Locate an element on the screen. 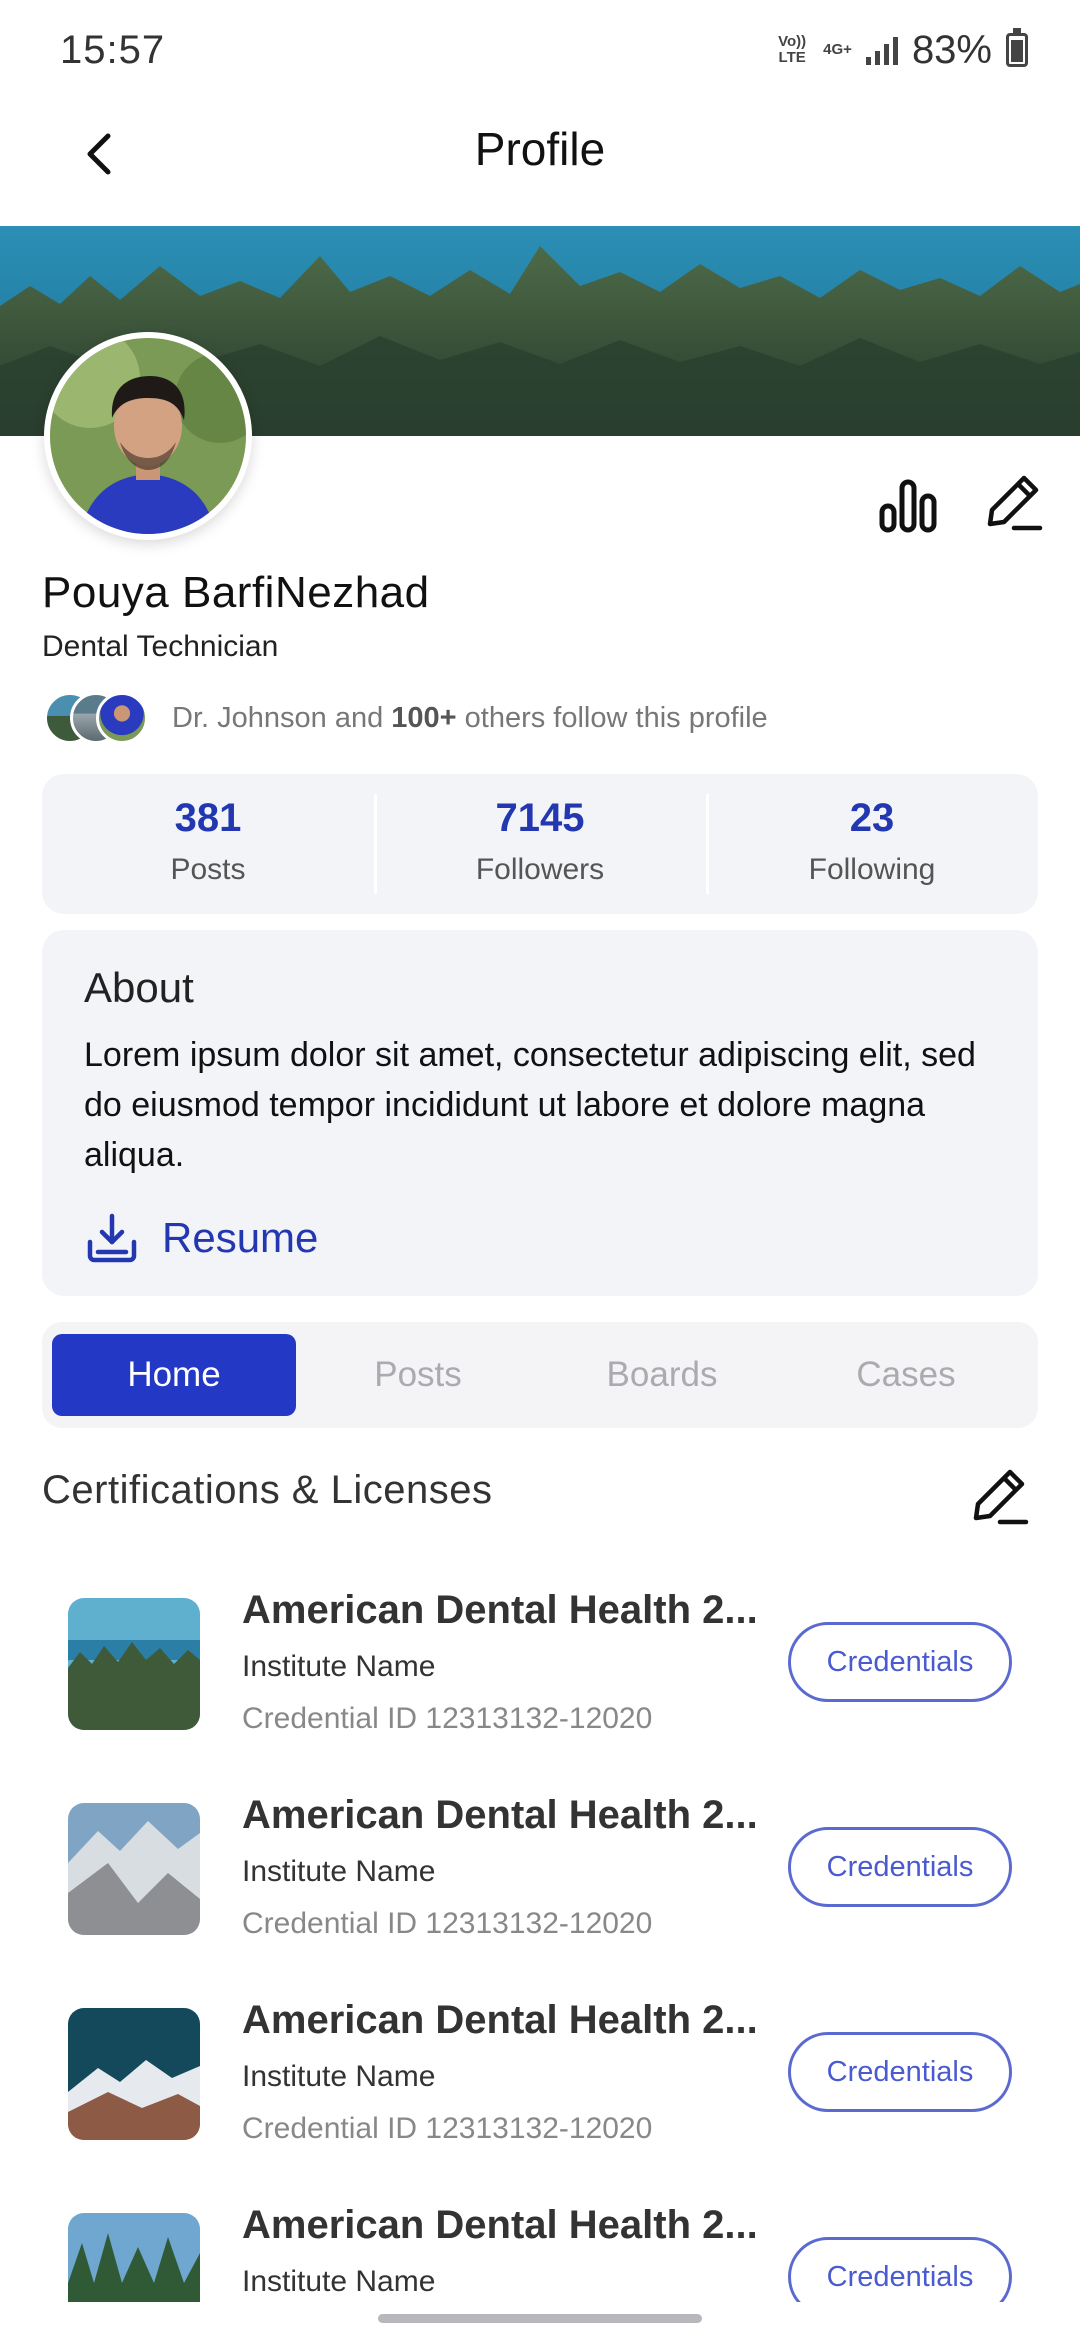 This screenshot has width=1080, height=2340. tab-home: Home is located at coordinates (174, 1375).